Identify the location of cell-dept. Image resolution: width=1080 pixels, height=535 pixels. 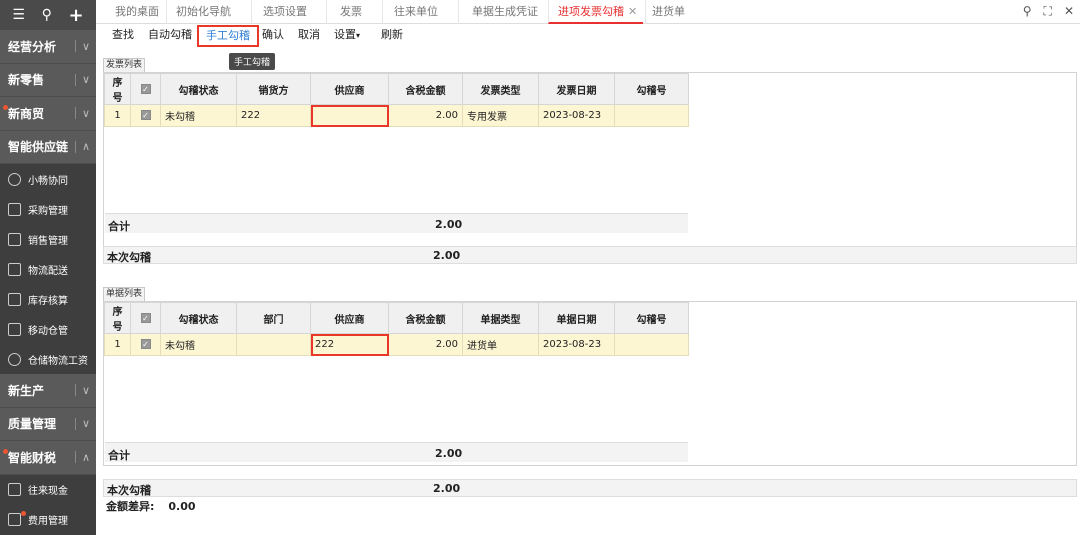
(273, 344).